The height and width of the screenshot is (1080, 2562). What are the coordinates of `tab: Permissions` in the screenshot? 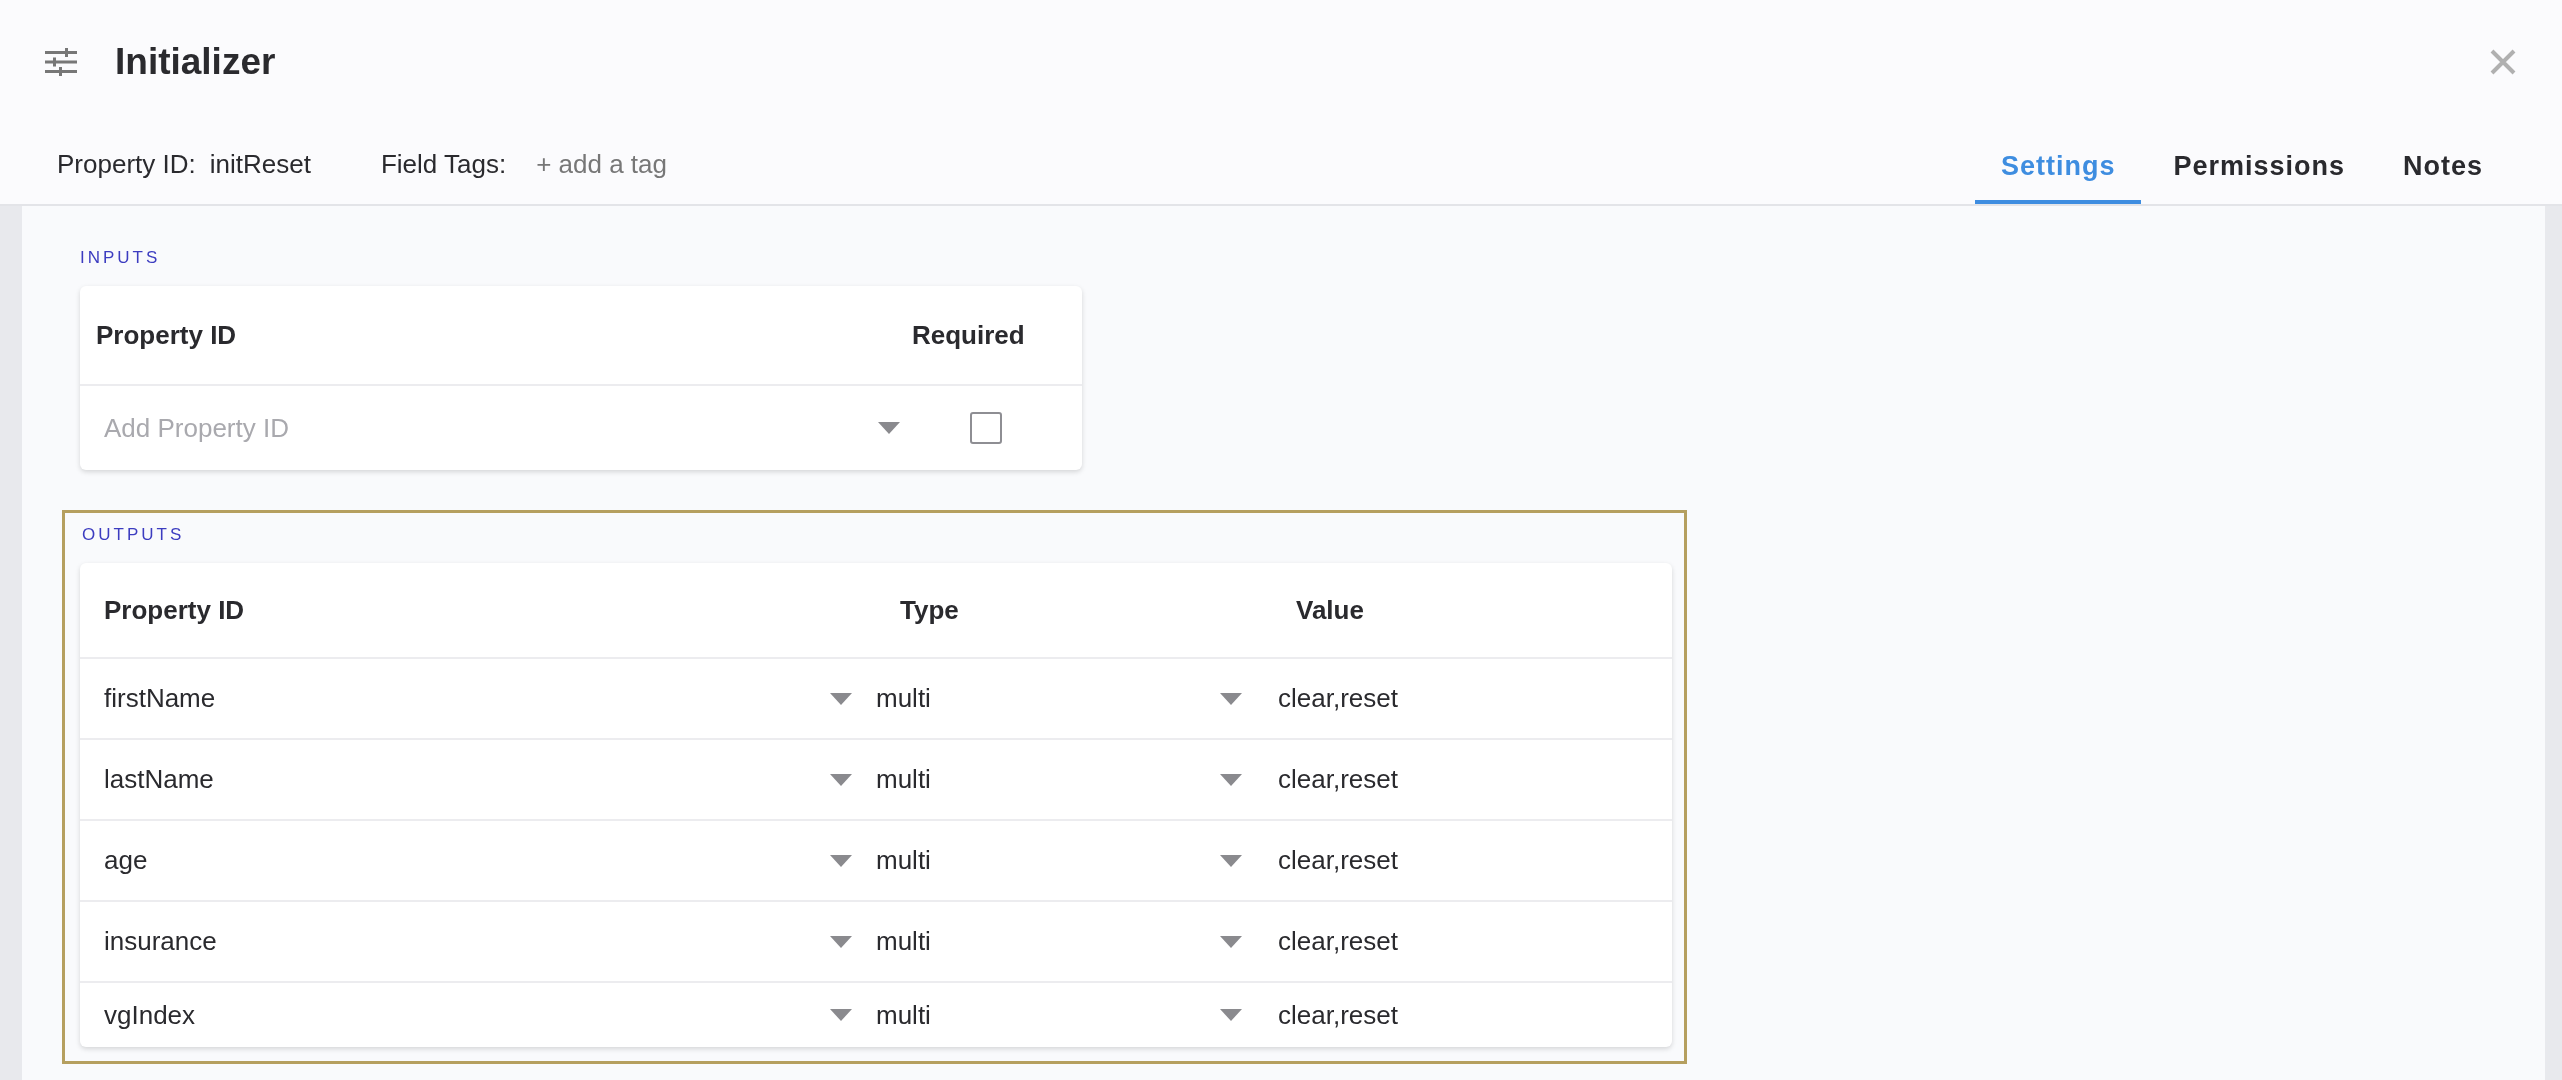 It's located at (2259, 164).